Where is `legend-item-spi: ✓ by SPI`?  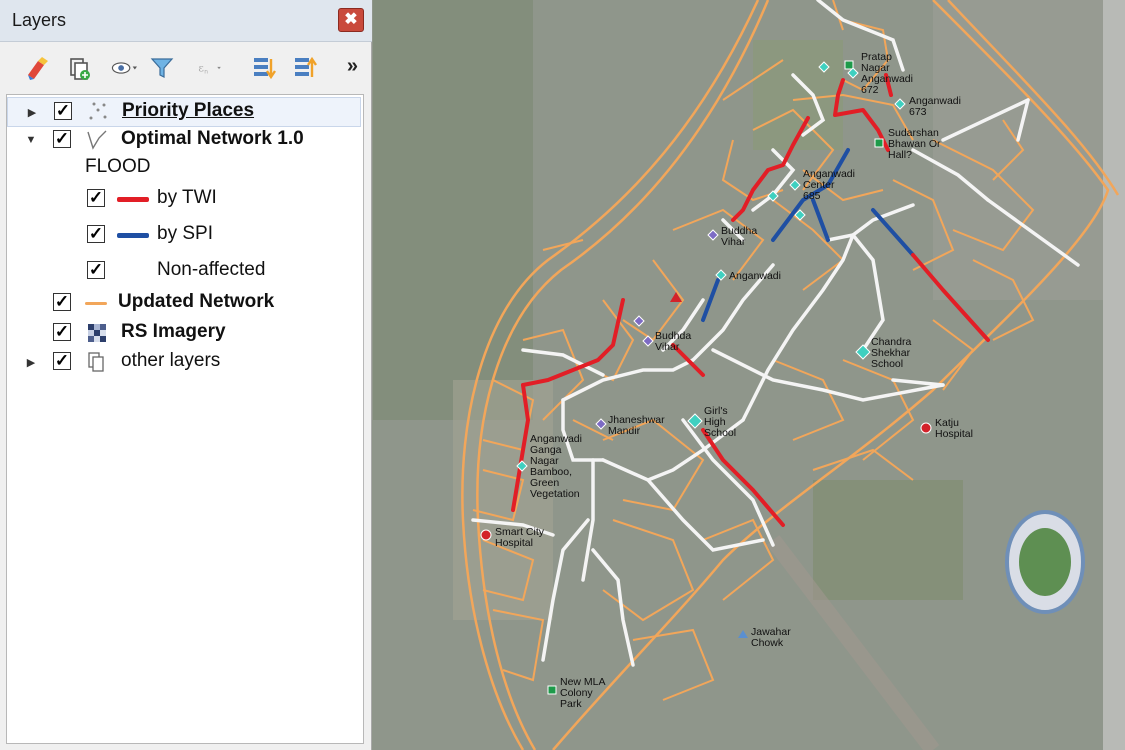 legend-item-spi: ✓ by SPI is located at coordinates (184, 236).